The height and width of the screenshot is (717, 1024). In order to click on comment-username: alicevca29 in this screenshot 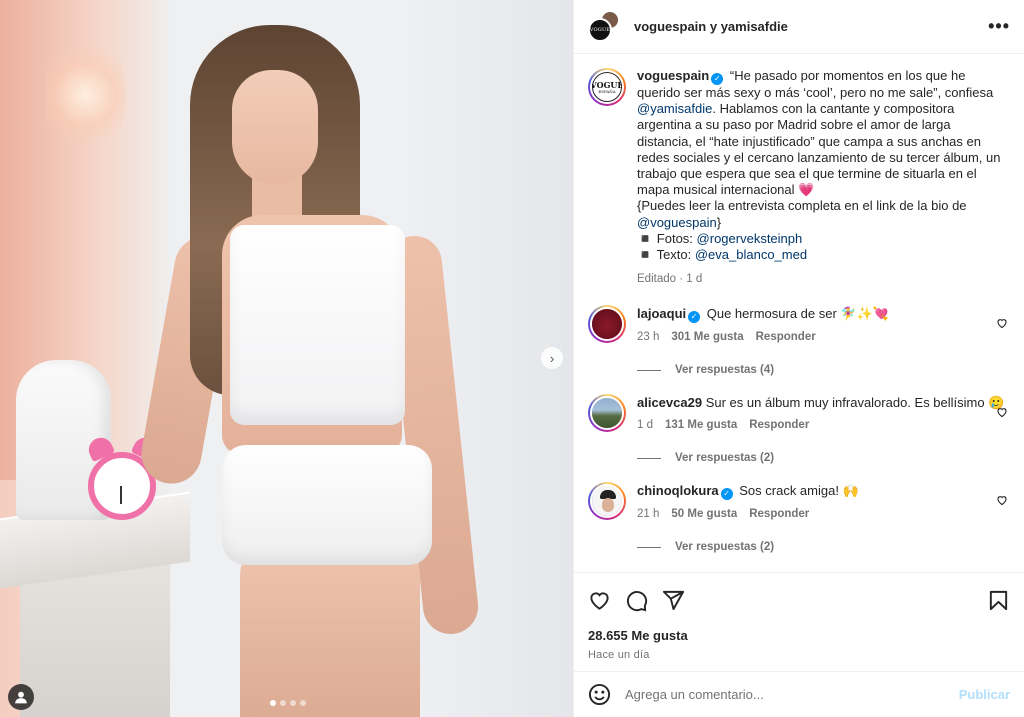, I will do `click(669, 402)`.